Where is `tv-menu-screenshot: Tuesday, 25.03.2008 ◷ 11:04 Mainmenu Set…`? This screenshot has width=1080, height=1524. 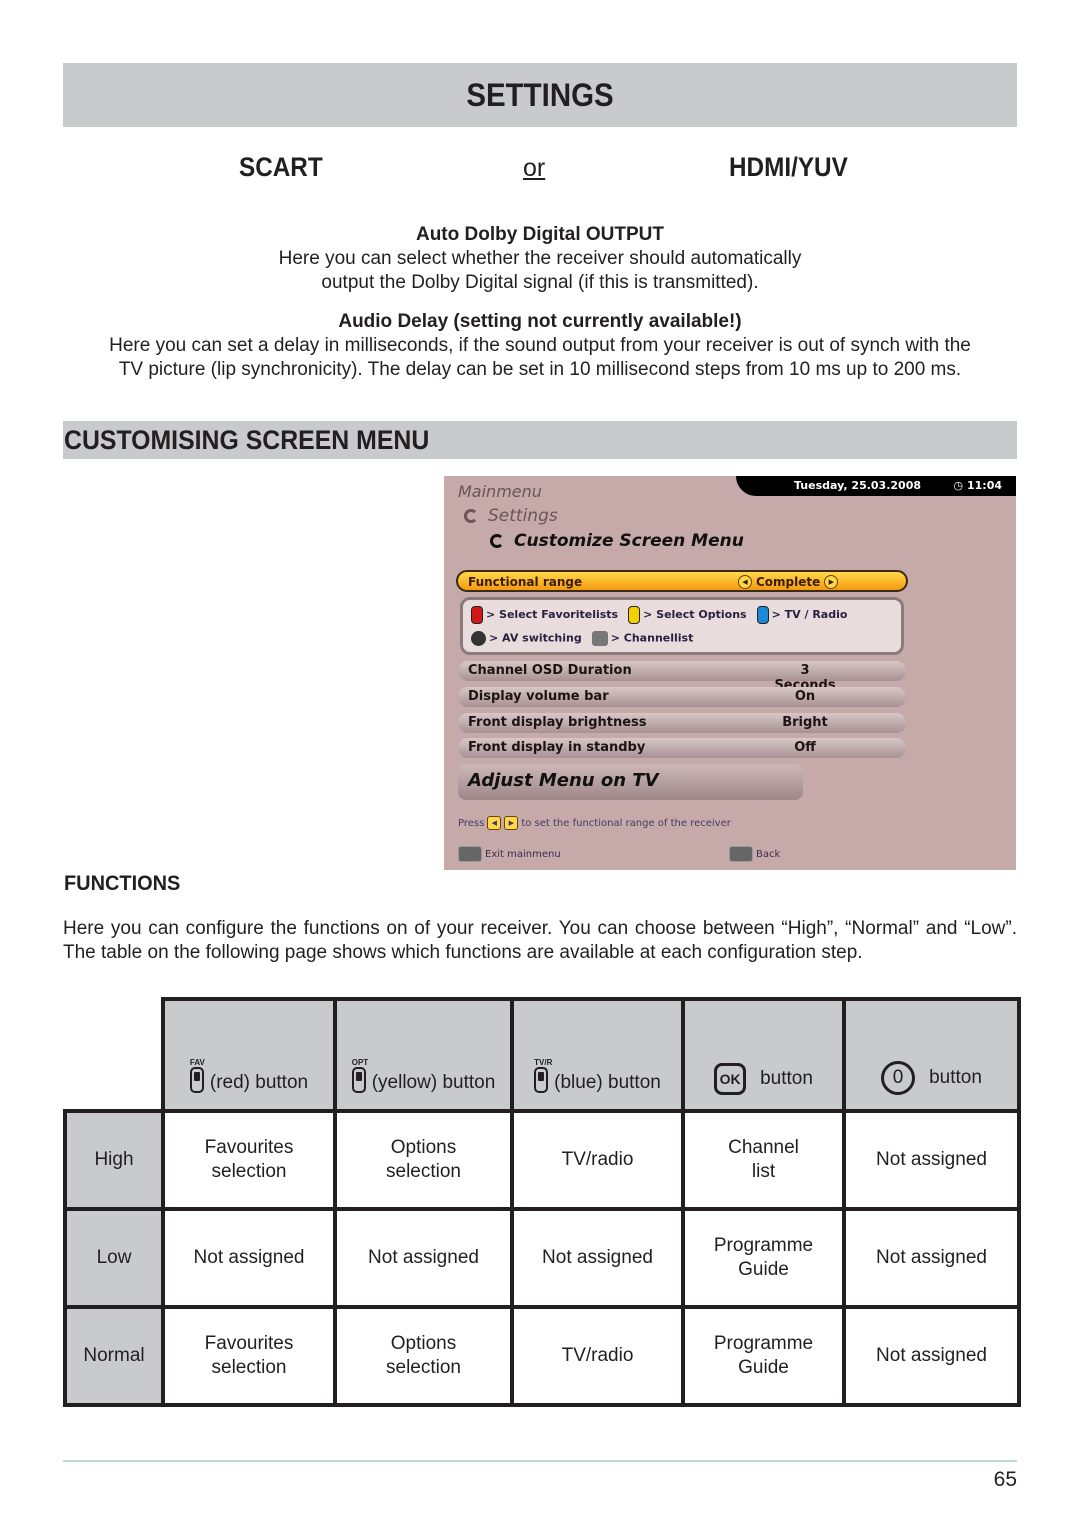
tv-menu-screenshot: Tuesday, 25.03.2008 ◷ 11:04 Mainmenu Set… is located at coordinates (730, 673).